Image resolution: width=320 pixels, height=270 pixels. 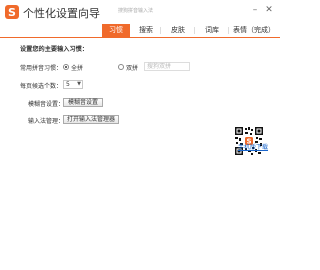 I want to click on title-bar: S 个性化设置向导 搜狗拼音输入法 – ✕, so click(x=140, y=12).